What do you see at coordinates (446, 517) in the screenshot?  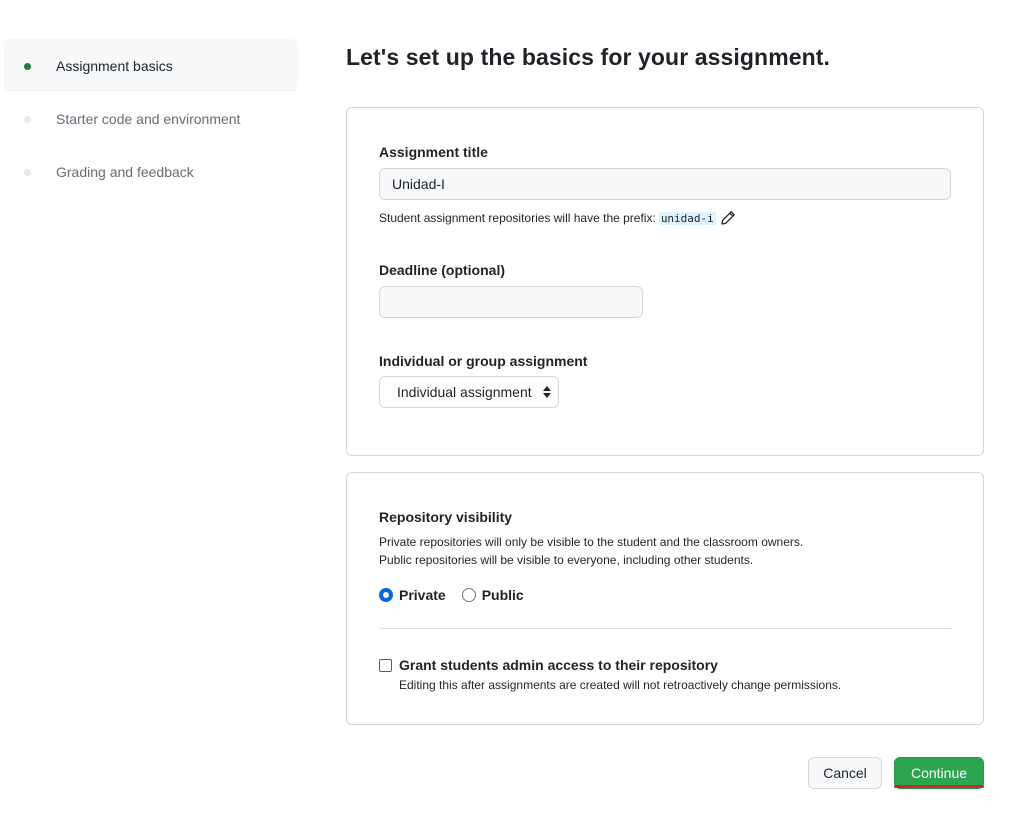 I see `repository-visibility-label: Repository visibility` at bounding box center [446, 517].